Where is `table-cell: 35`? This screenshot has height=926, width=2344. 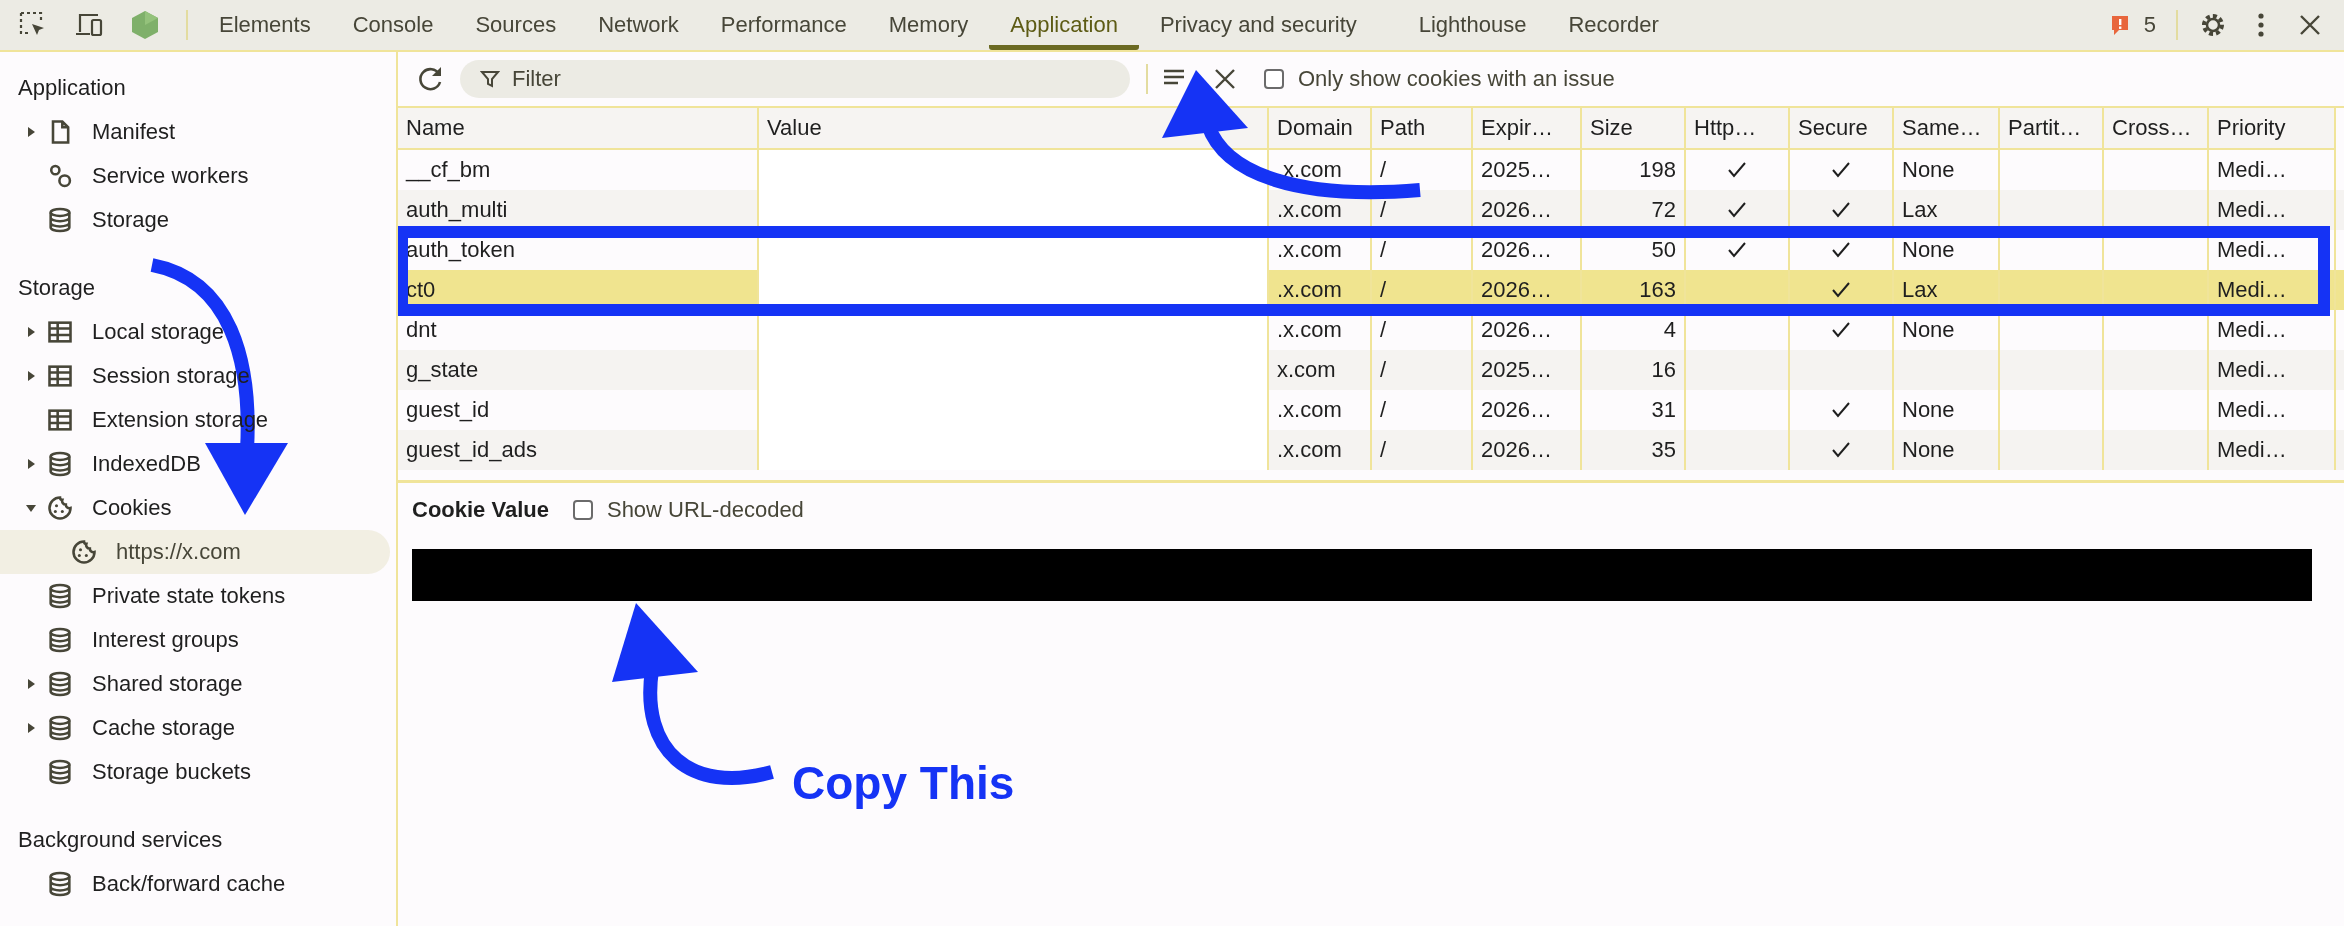 table-cell: 35 is located at coordinates (1663, 450).